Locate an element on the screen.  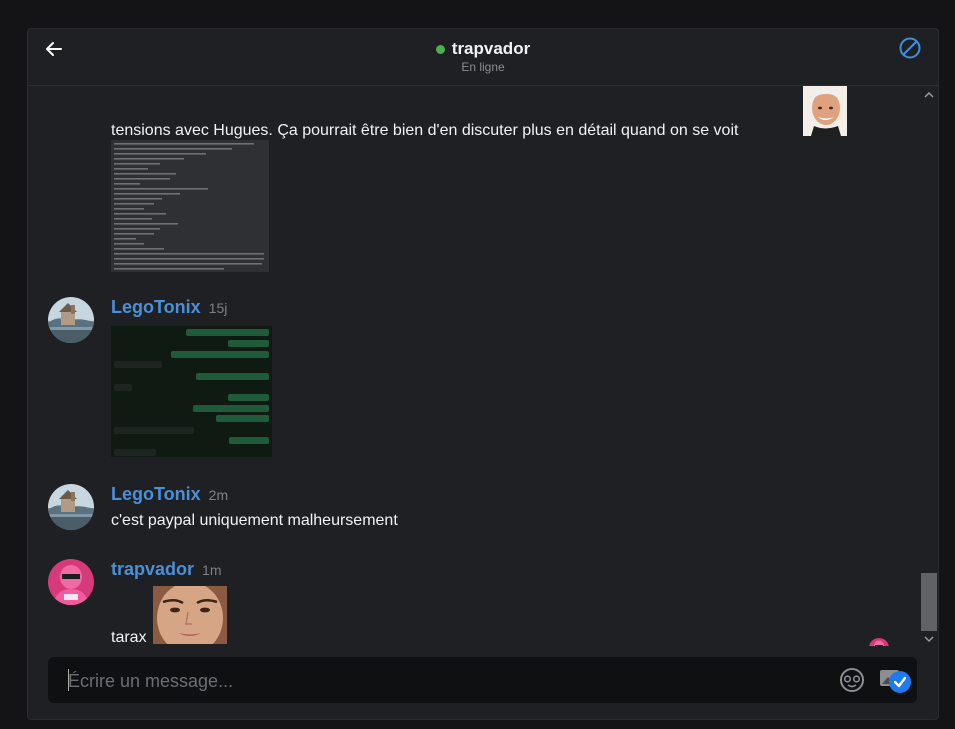
online-status-text: En ligne is located at coordinates (483, 67).